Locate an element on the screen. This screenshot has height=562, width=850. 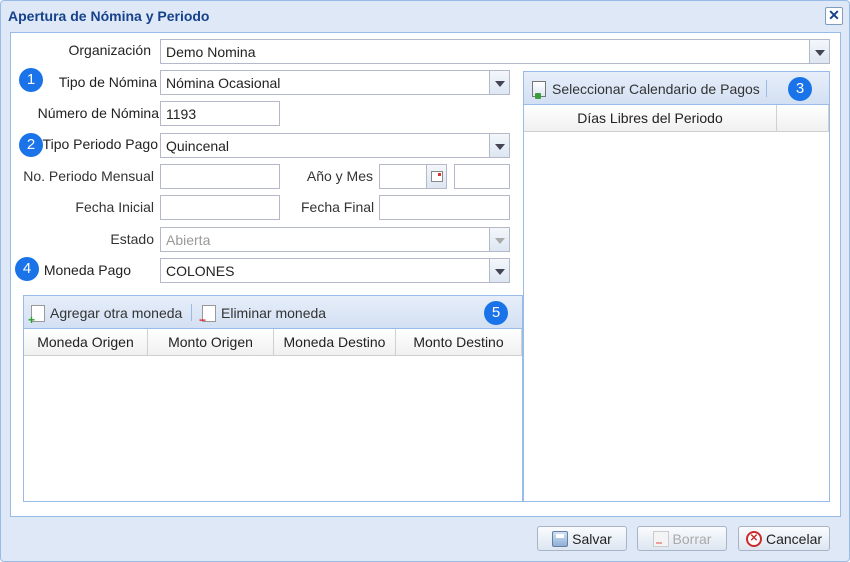
tipo-nomina-chevron-down-icon is located at coordinates (499, 82).